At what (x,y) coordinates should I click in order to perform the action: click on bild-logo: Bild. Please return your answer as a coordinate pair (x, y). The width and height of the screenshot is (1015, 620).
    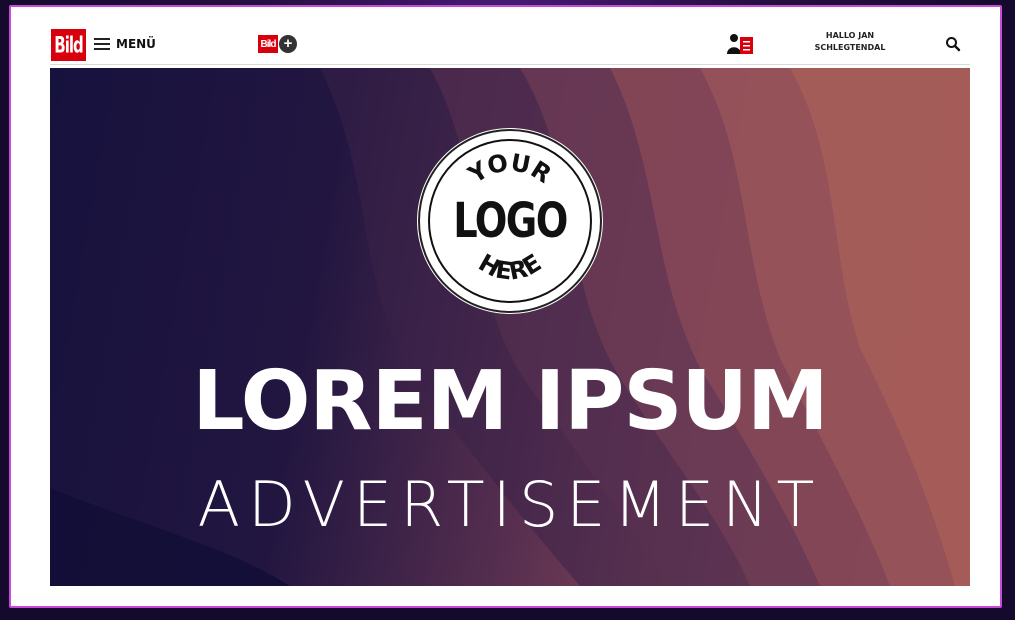
    Looking at the image, I should click on (68, 45).